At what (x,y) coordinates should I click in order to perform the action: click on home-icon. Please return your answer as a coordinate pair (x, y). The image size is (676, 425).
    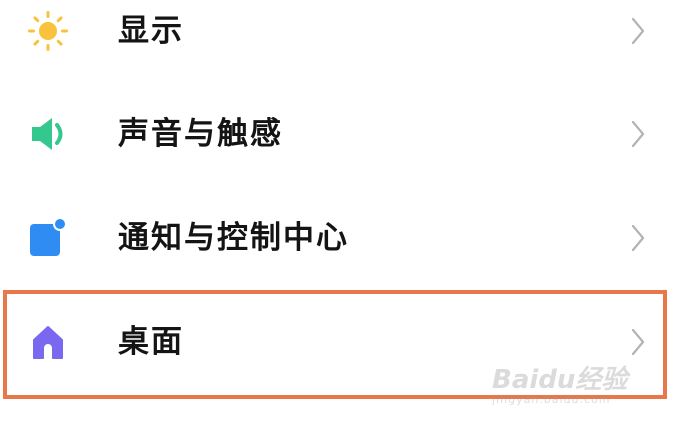
    Looking at the image, I should click on (48, 342).